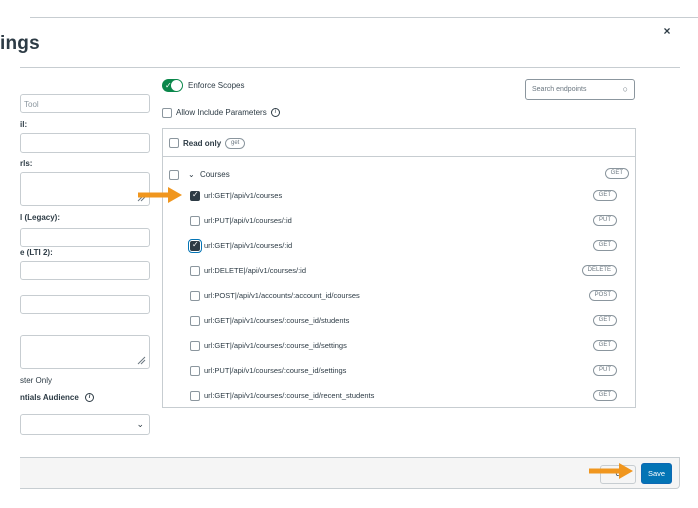 This screenshot has height=508, width=698. What do you see at coordinates (167, 113) in the screenshot?
I see `allow-include-checkbox` at bounding box center [167, 113].